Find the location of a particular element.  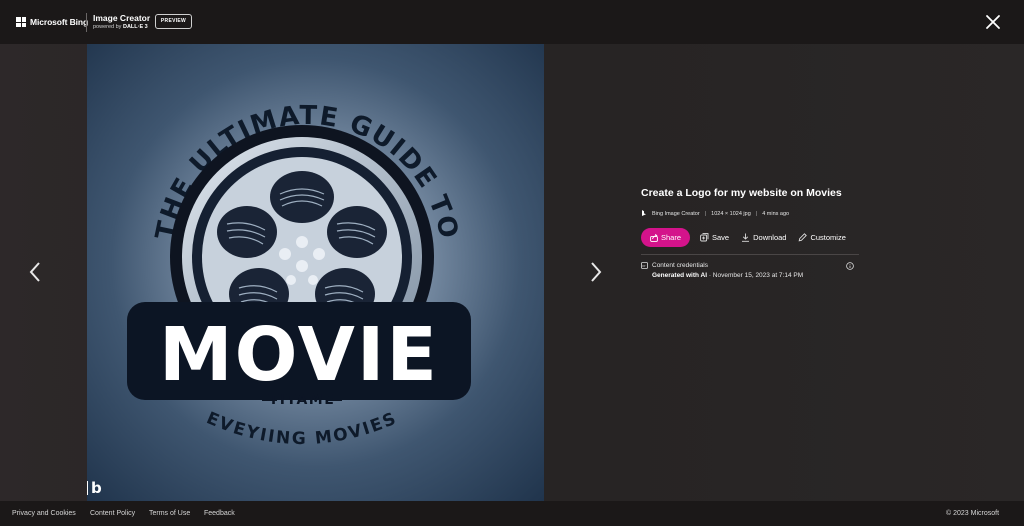

footer-link-terms: Terms of Use is located at coordinates (169, 513).